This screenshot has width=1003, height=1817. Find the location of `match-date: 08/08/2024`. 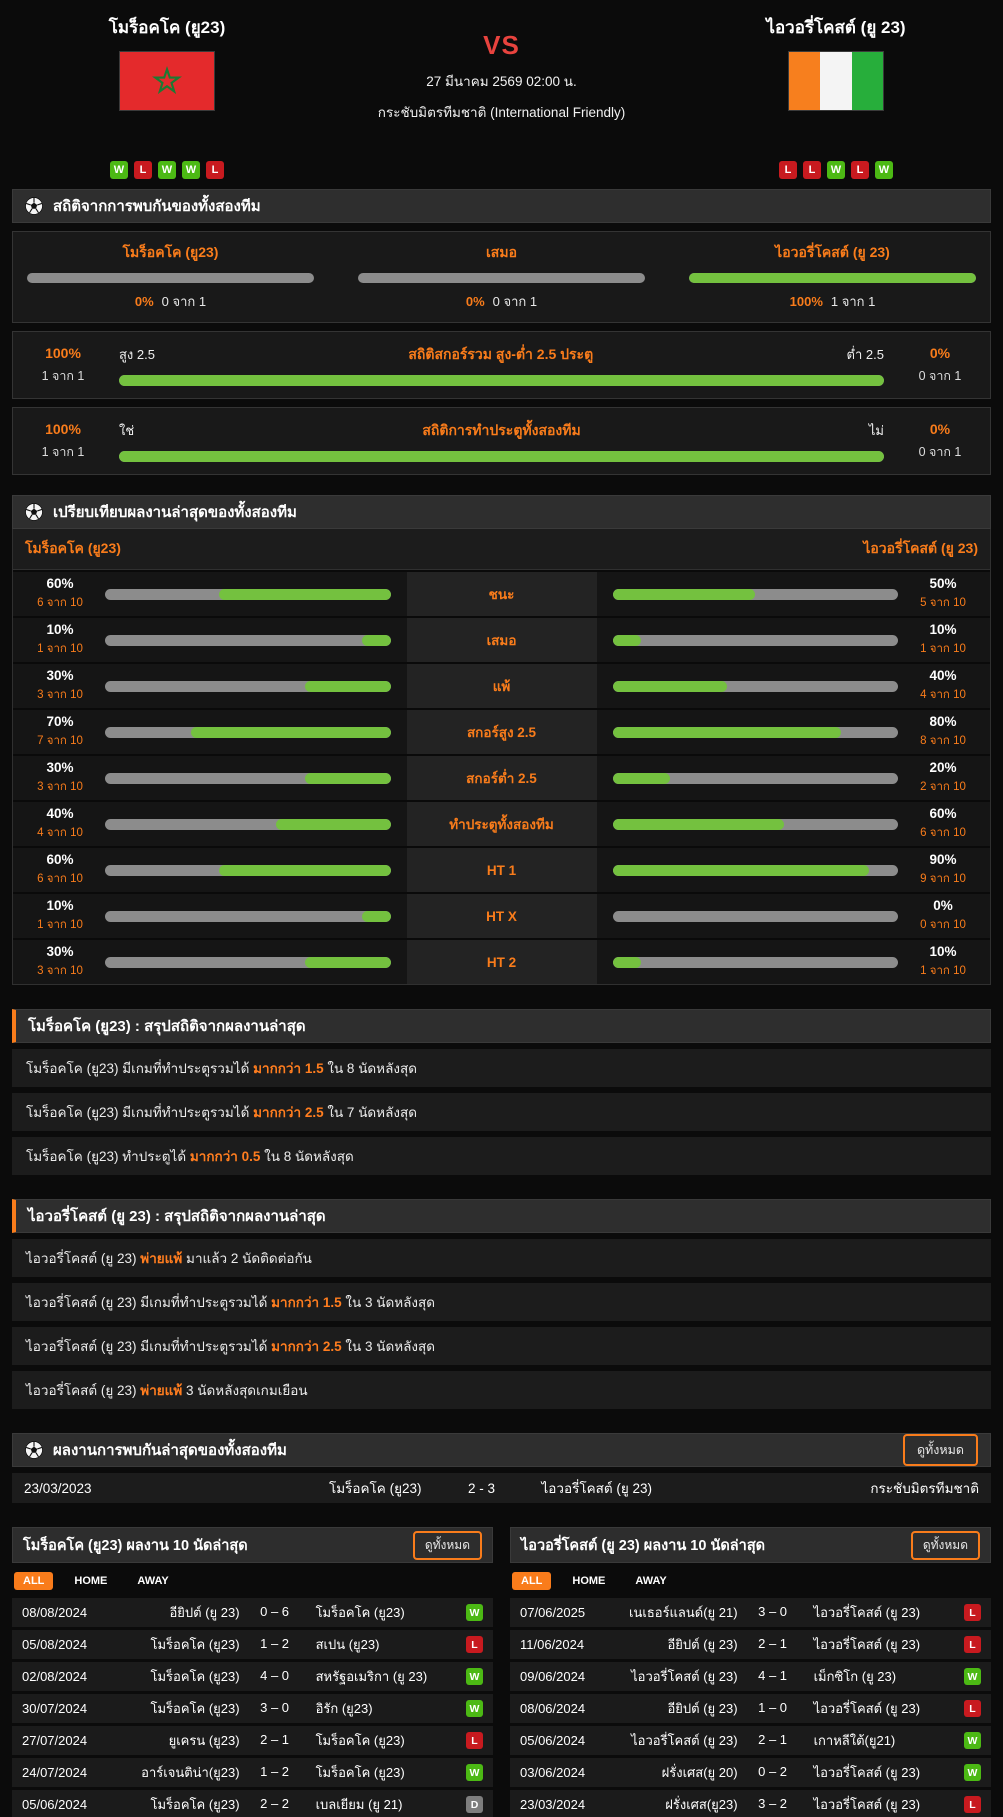

match-date: 08/08/2024 is located at coordinates (55, 1612).